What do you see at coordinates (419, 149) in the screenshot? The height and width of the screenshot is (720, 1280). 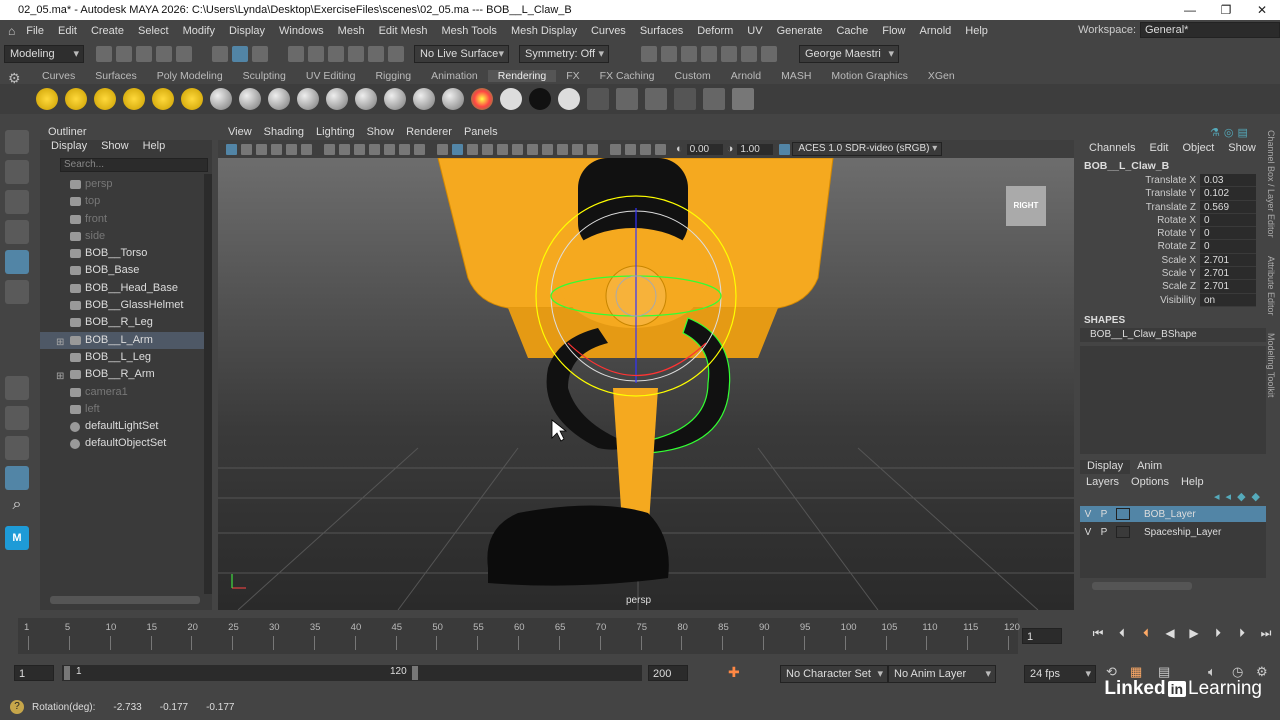 I see `safe-title-icon` at bounding box center [419, 149].